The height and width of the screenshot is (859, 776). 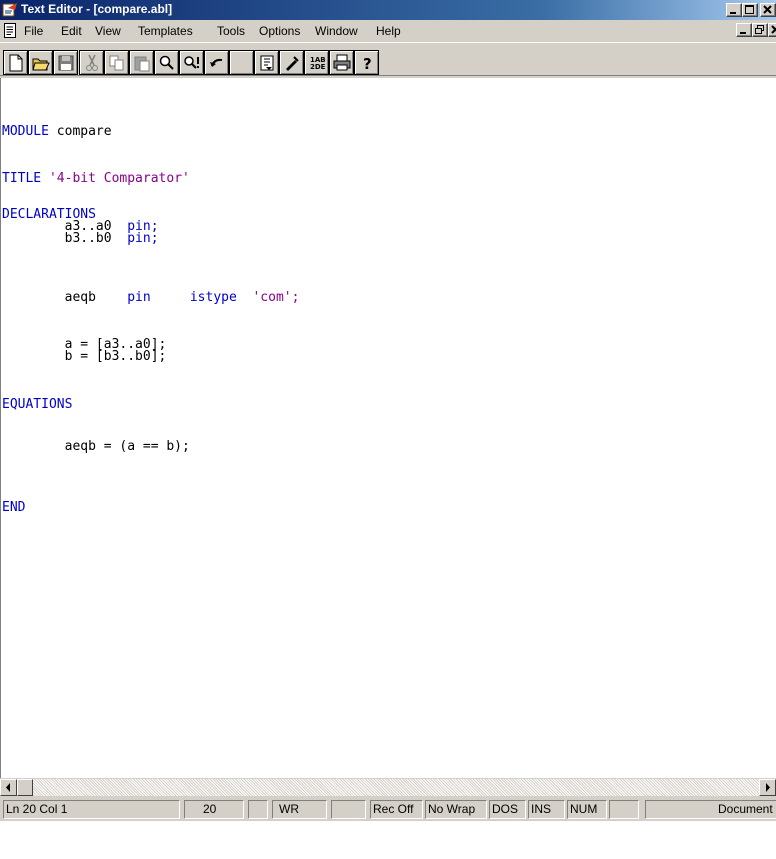 I want to click on open-folder-icon, so click(x=41, y=64).